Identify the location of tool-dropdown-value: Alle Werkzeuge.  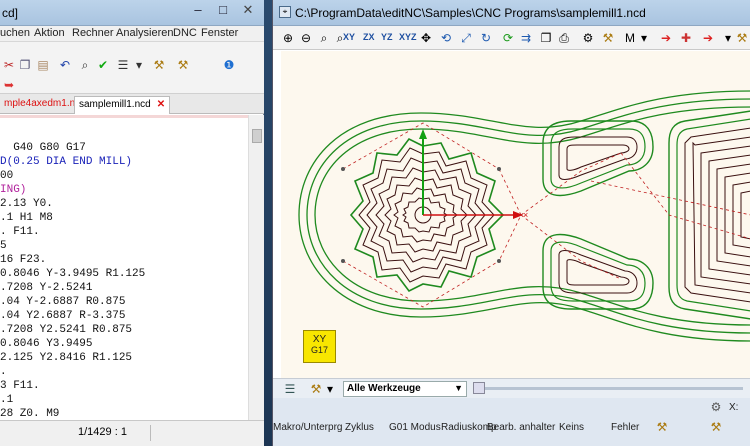
(384, 388).